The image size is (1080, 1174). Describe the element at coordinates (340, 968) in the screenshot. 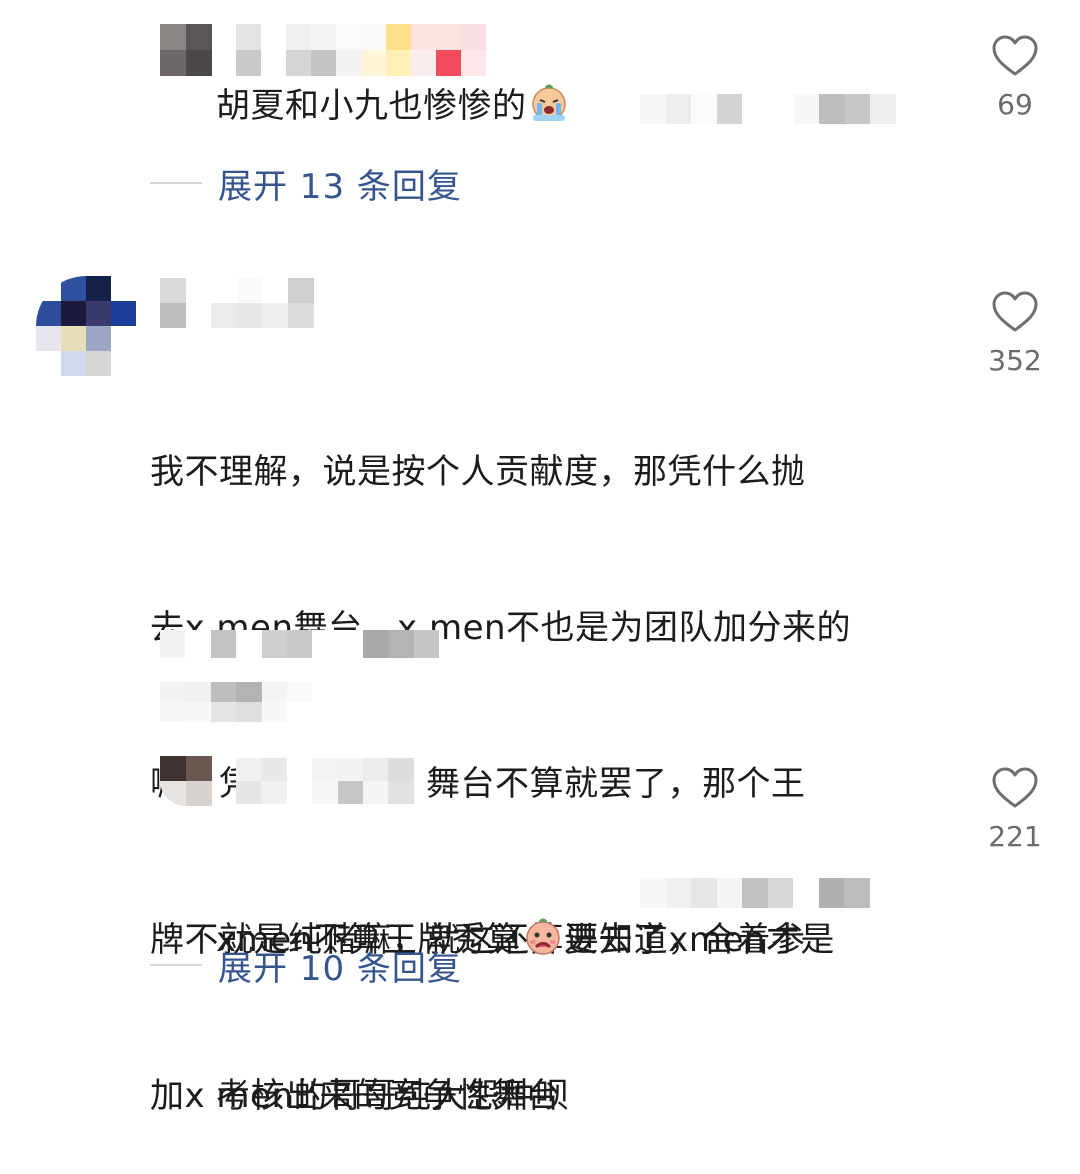

I see `expand-replies-label: 展开 10 条回复` at that location.